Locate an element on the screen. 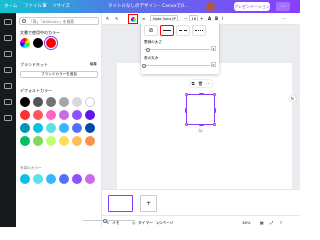  crown-icon: ♛ is located at coordinates (45, 5).